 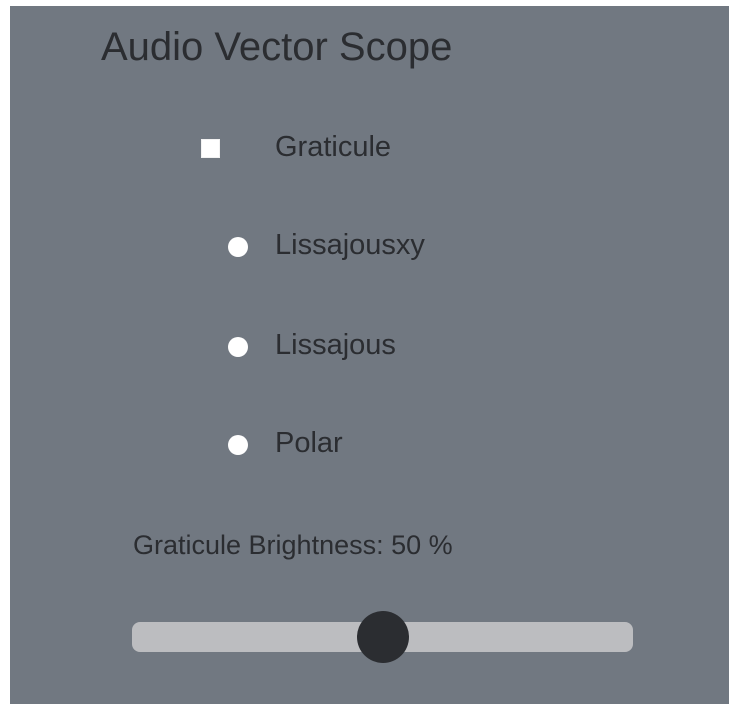 What do you see at coordinates (309, 443) in the screenshot?
I see `radio-label-polar: Polar` at bounding box center [309, 443].